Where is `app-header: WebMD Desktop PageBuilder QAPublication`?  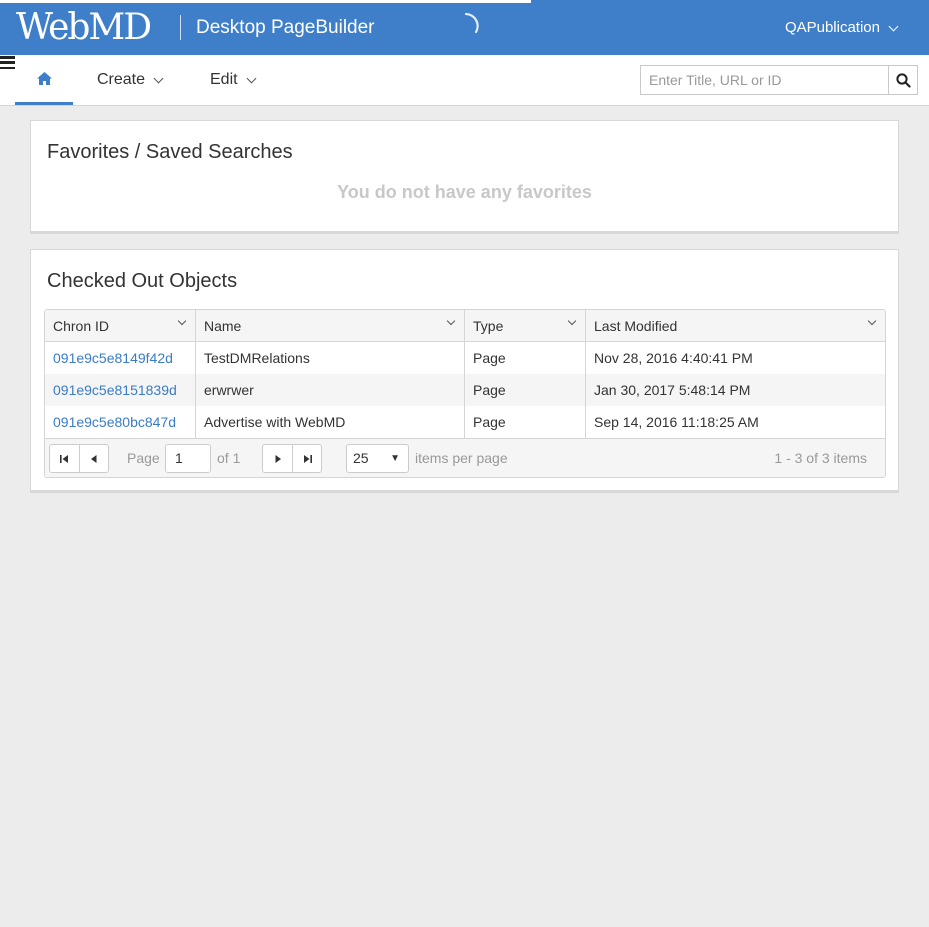 app-header: WebMD Desktop PageBuilder QAPublication is located at coordinates (464, 27).